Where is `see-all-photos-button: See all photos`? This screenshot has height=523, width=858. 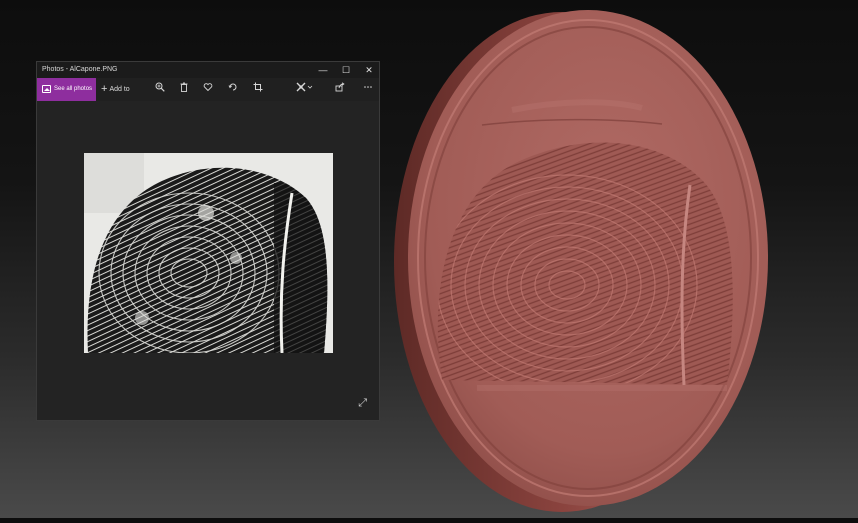 see-all-photos-button: See all photos is located at coordinates (66, 89).